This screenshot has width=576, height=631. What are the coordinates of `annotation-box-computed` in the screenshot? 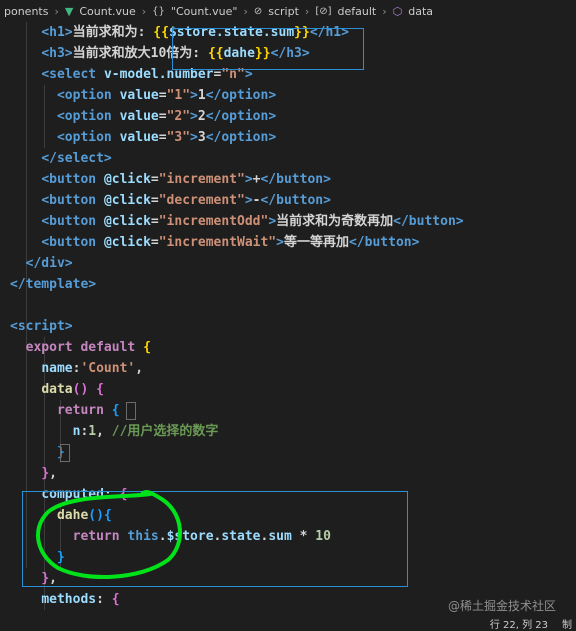 It's located at (215, 539).